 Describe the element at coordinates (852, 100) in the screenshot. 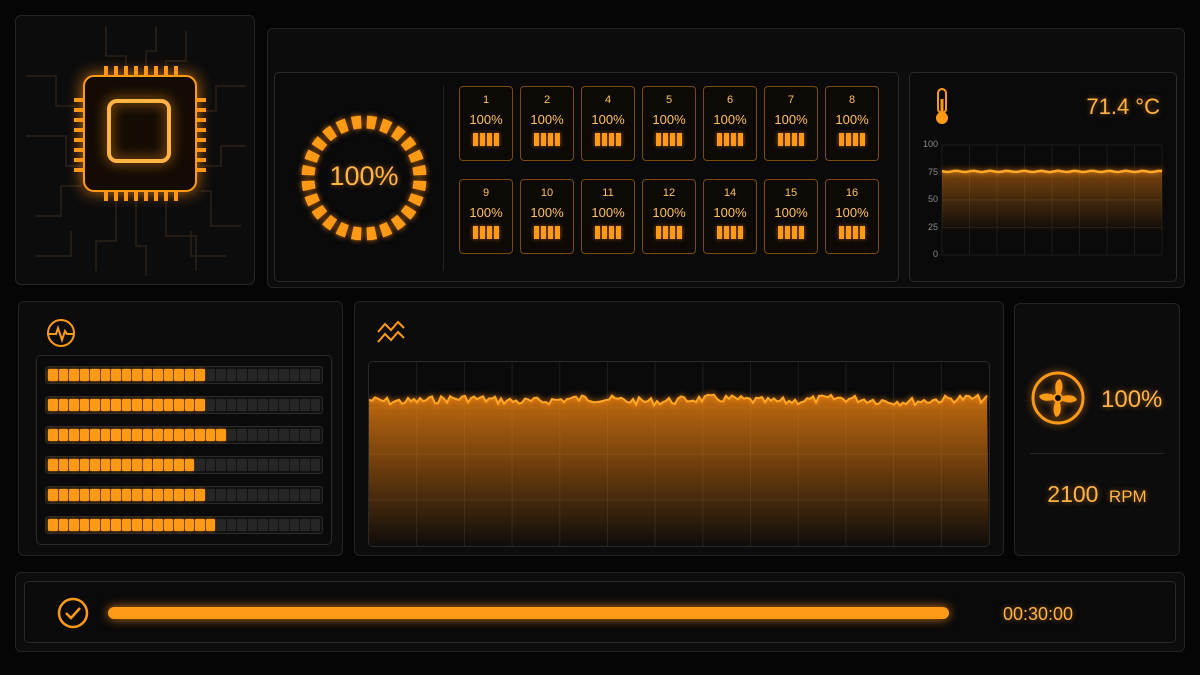

I see `core-number: 8` at that location.